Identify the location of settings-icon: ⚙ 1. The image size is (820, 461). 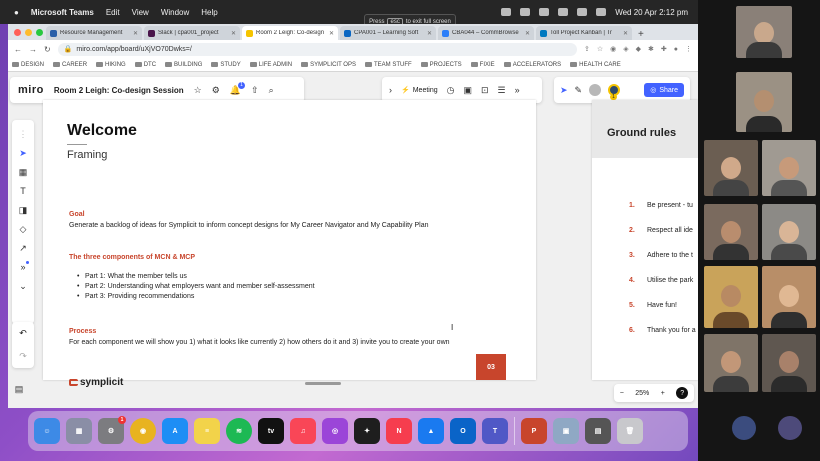
(112, 430).